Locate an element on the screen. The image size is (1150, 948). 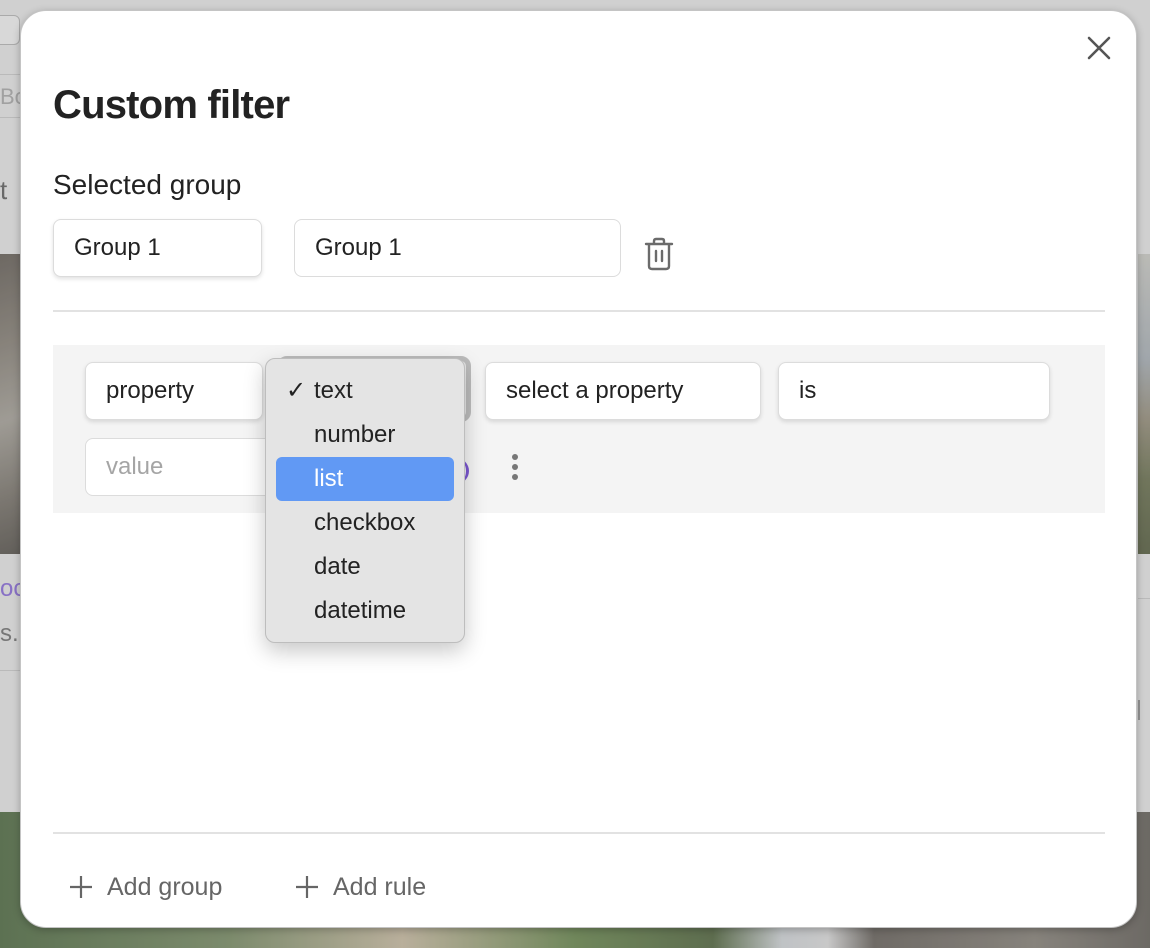
rule-more-button is located at coordinates (515, 467).